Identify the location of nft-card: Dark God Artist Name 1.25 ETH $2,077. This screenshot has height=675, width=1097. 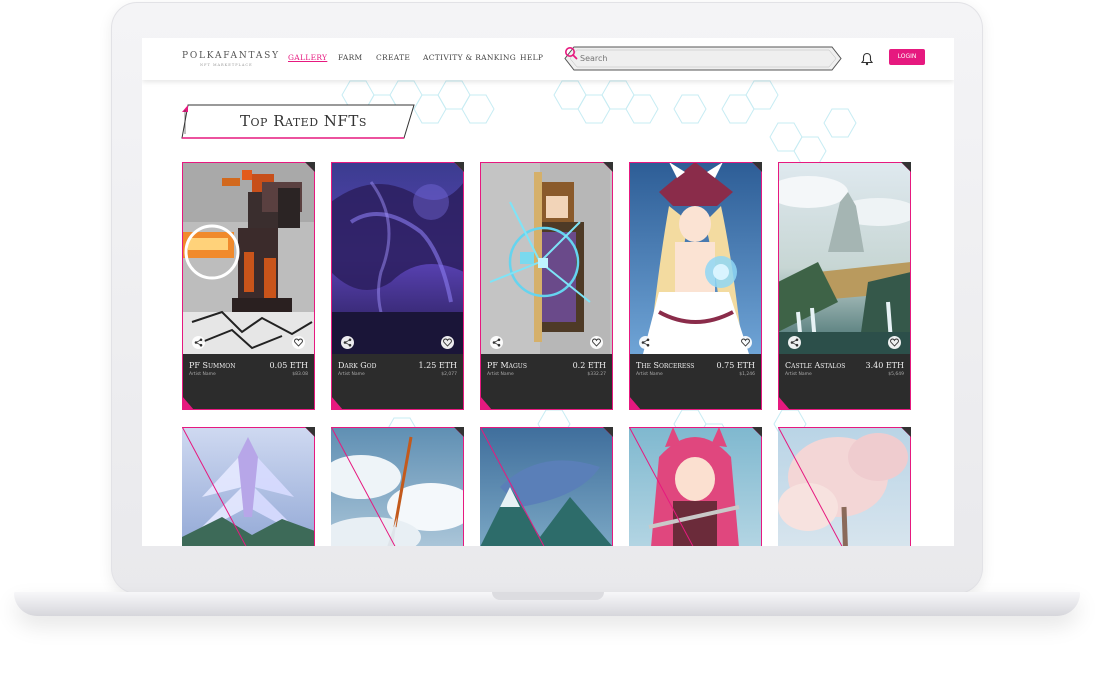
(397, 286).